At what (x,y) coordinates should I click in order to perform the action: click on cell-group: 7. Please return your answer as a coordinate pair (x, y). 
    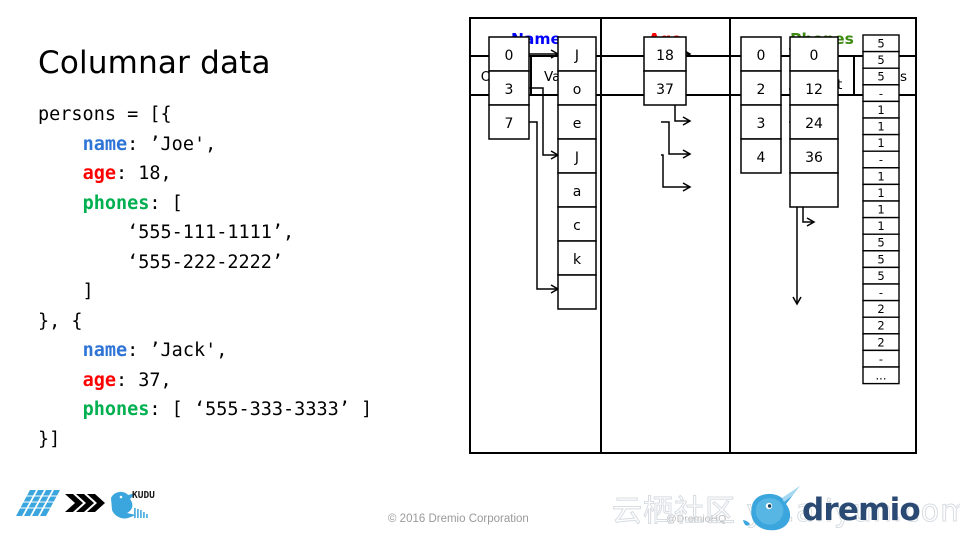
    Looking at the image, I should click on (509, 122).